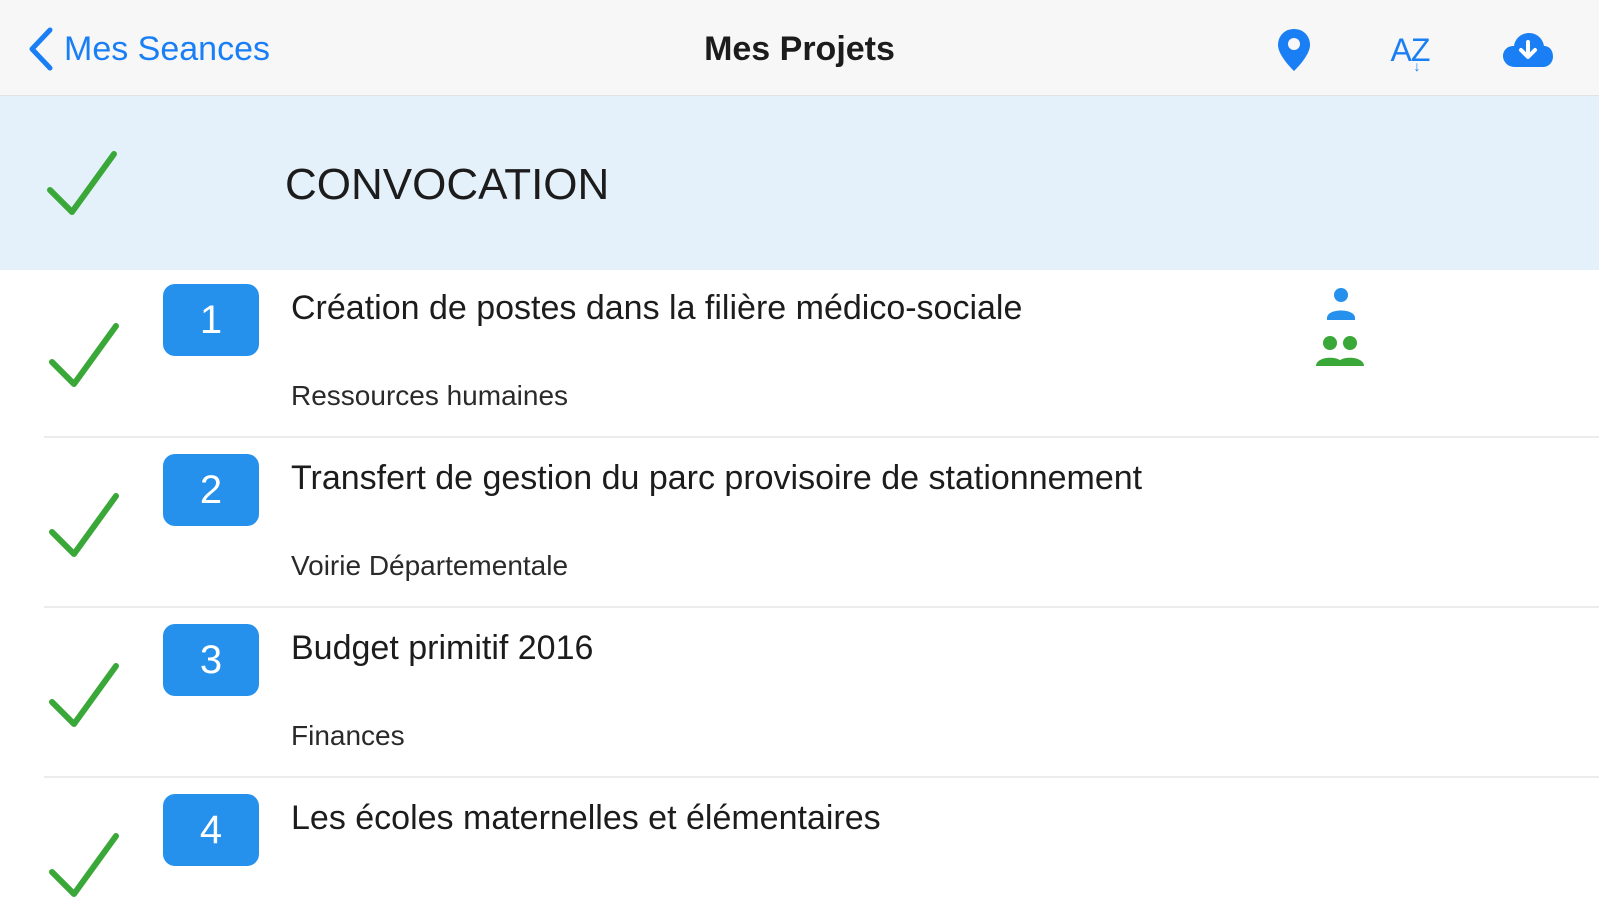  I want to click on item-number-badge: 1, so click(211, 320).